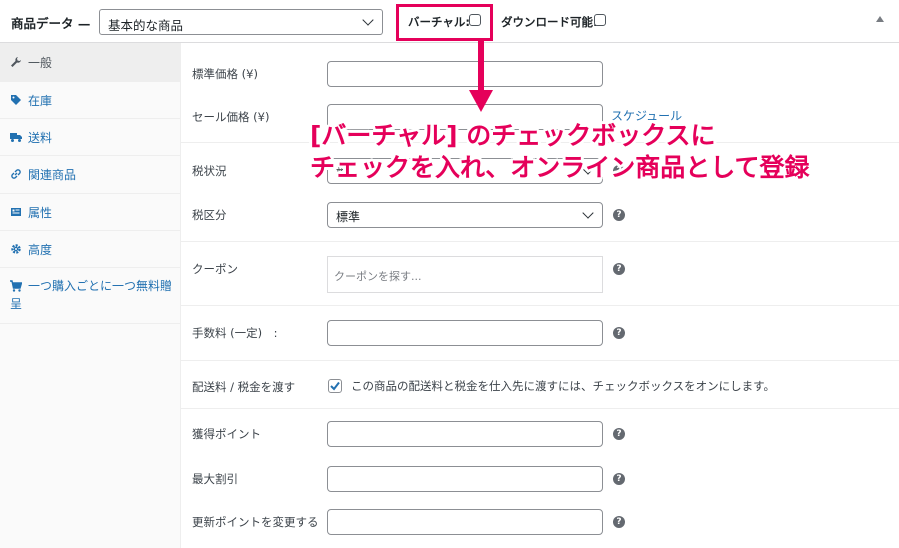 The width and height of the screenshot is (899, 548). Describe the element at coordinates (40, 213) in the screenshot. I see `tab-attributes-label: 属性` at that location.